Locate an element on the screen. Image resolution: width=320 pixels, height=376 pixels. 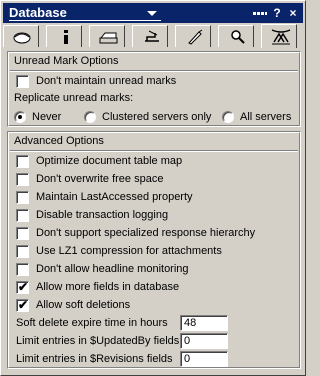
design-icon is located at coordinates (152, 36).